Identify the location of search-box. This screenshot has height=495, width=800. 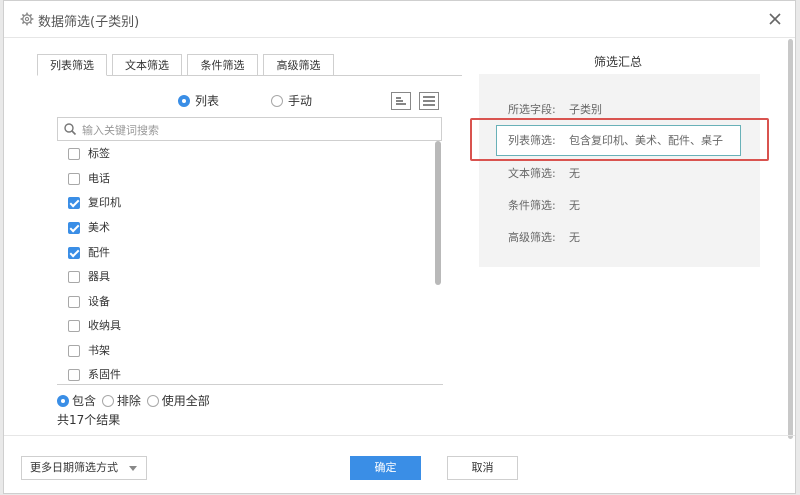
(249, 129).